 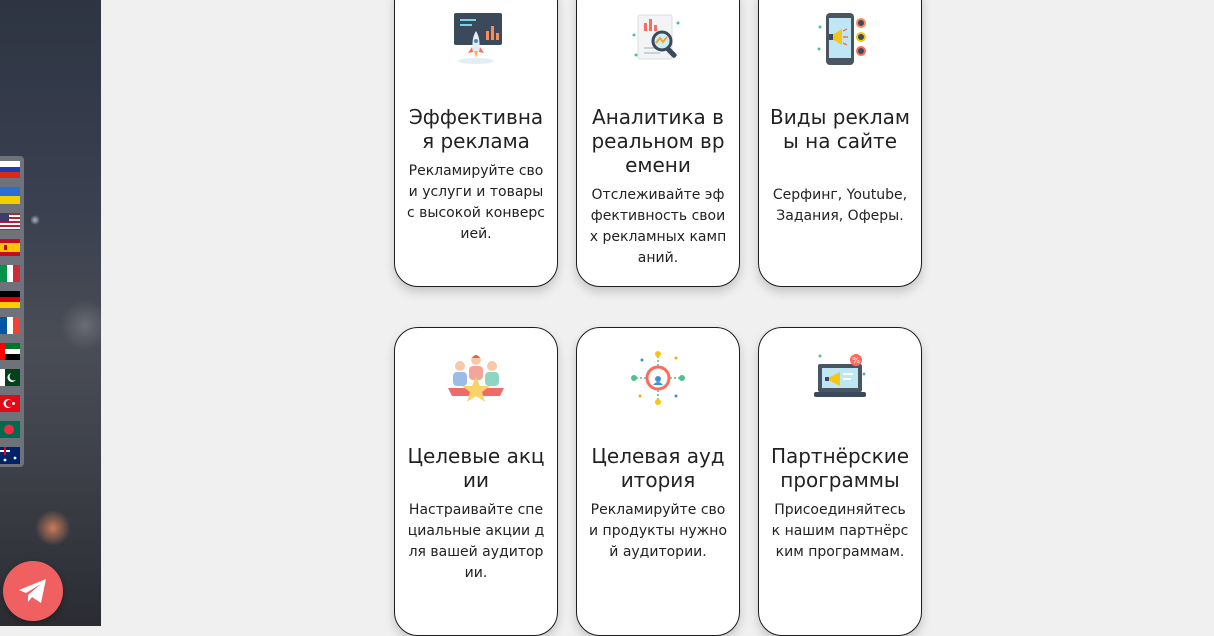 What do you see at coordinates (656, 37) in the screenshot?
I see `magnifier-report-icon` at bounding box center [656, 37].